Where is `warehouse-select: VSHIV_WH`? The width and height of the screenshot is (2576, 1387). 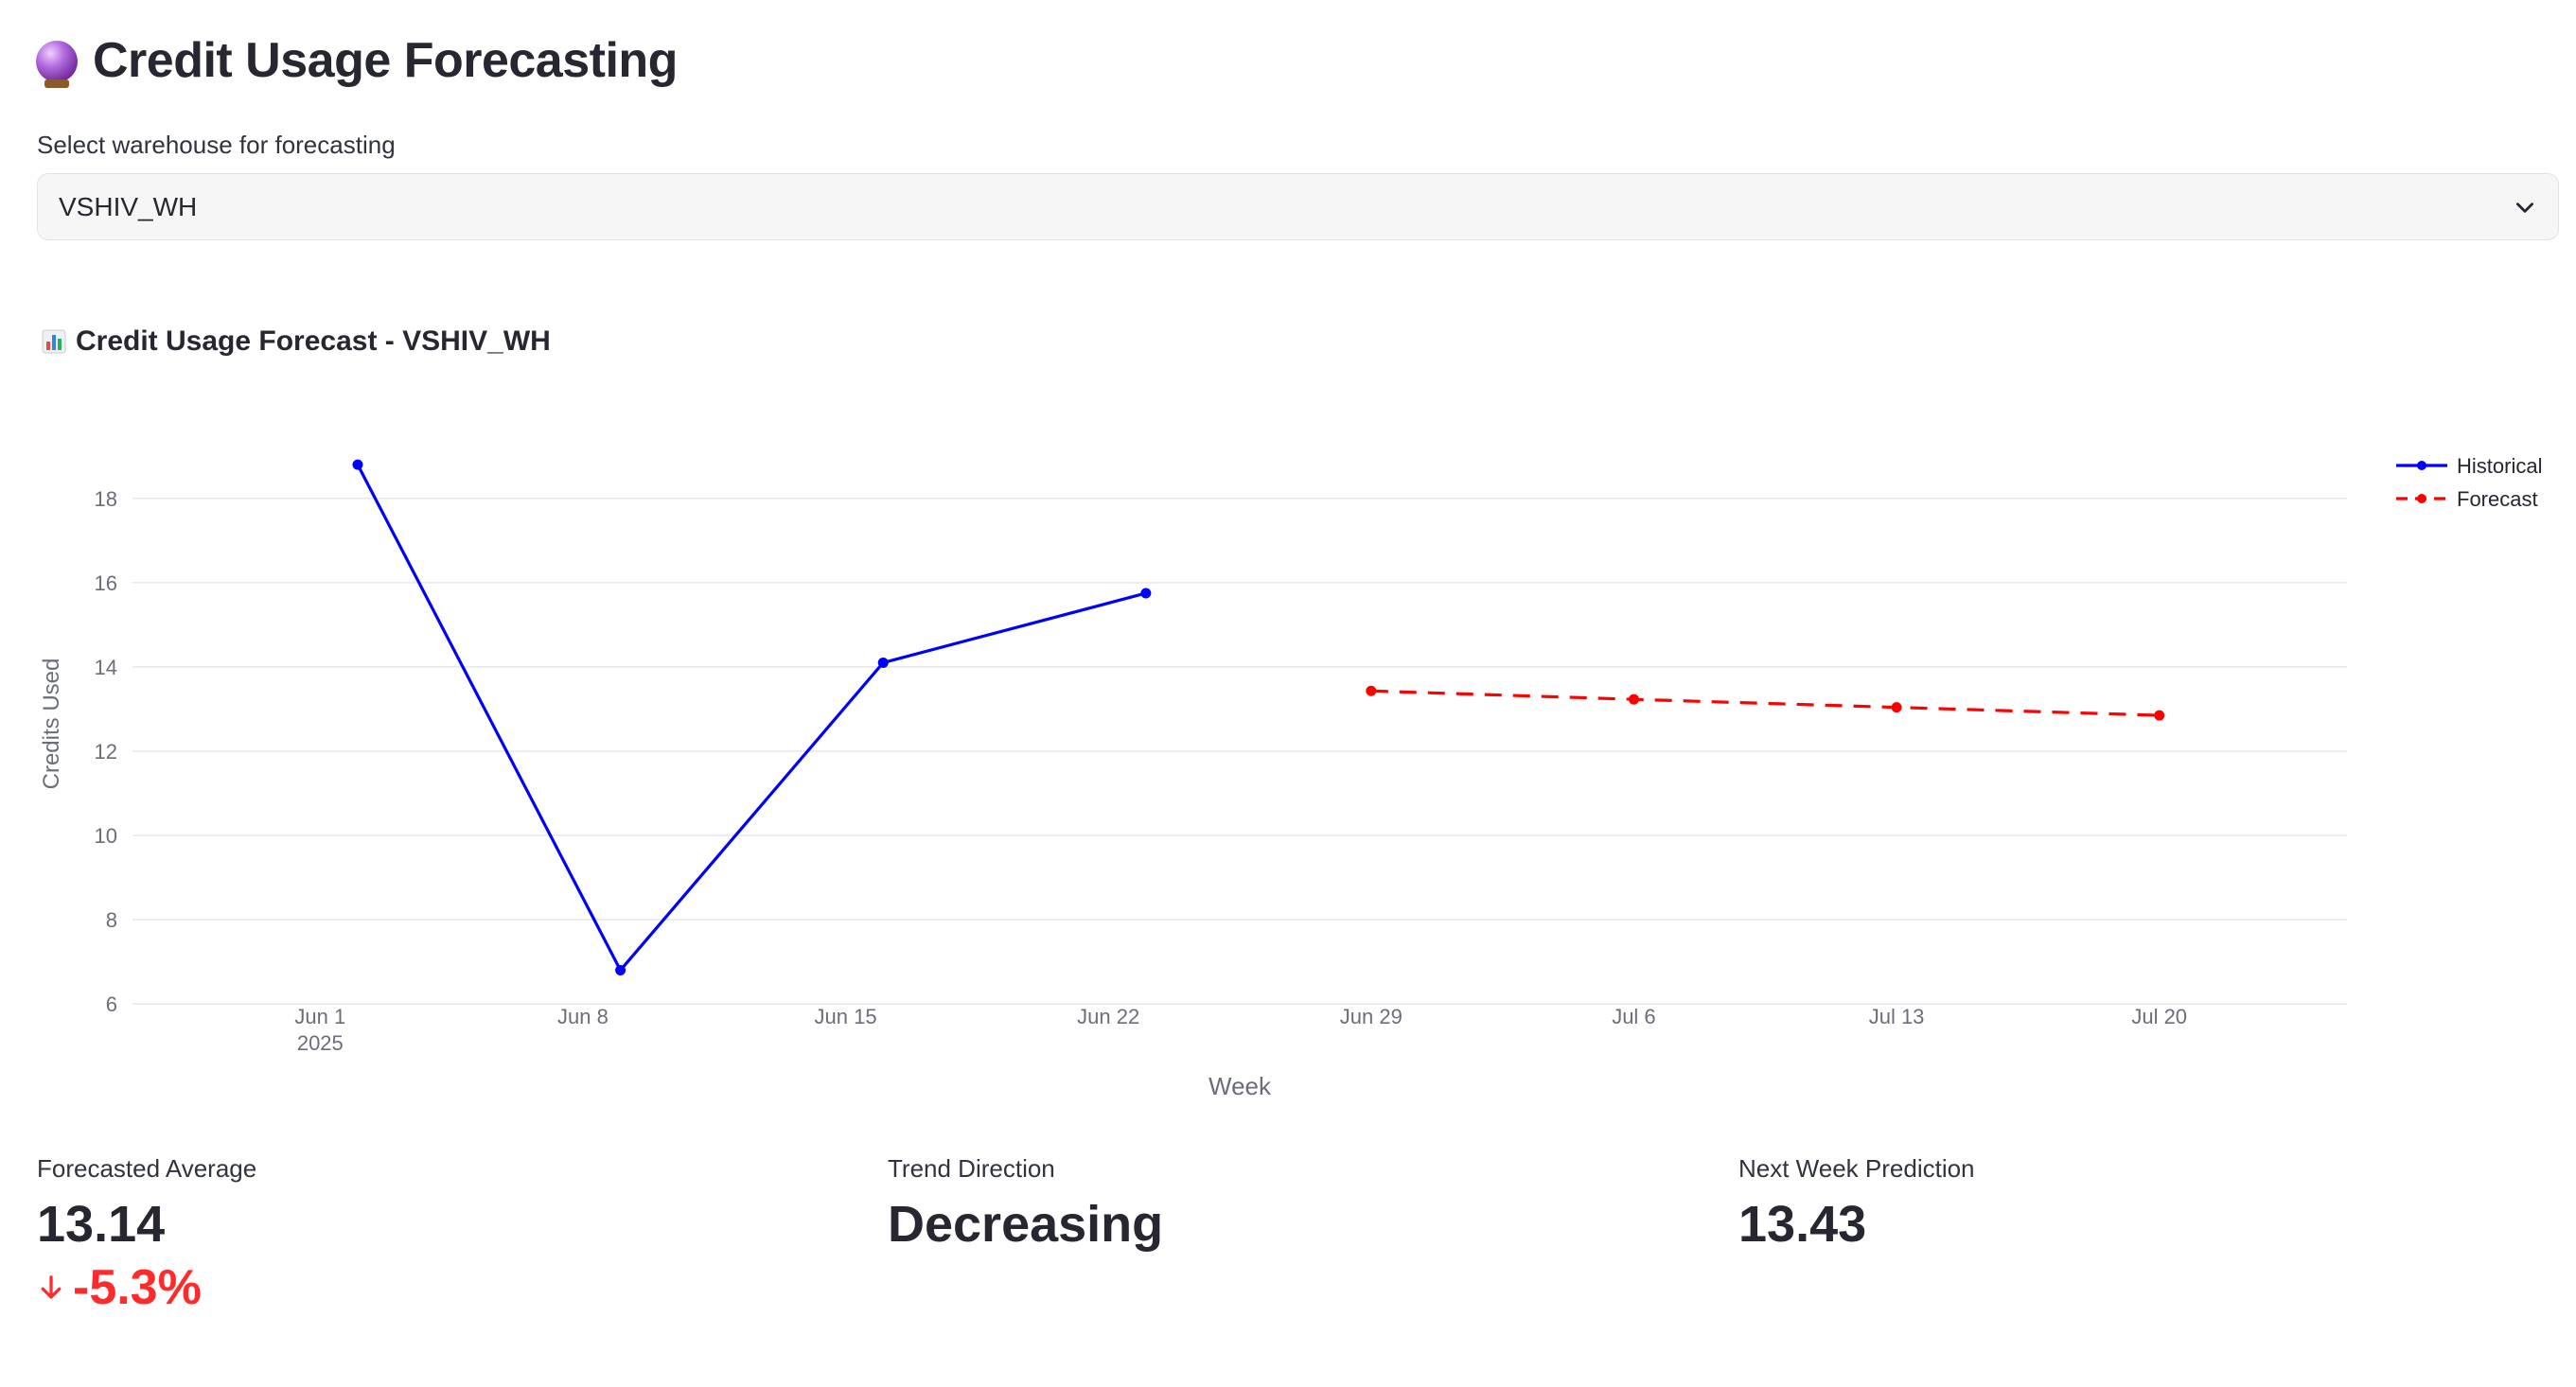
warehouse-select: VSHIV_WH is located at coordinates (1298, 206).